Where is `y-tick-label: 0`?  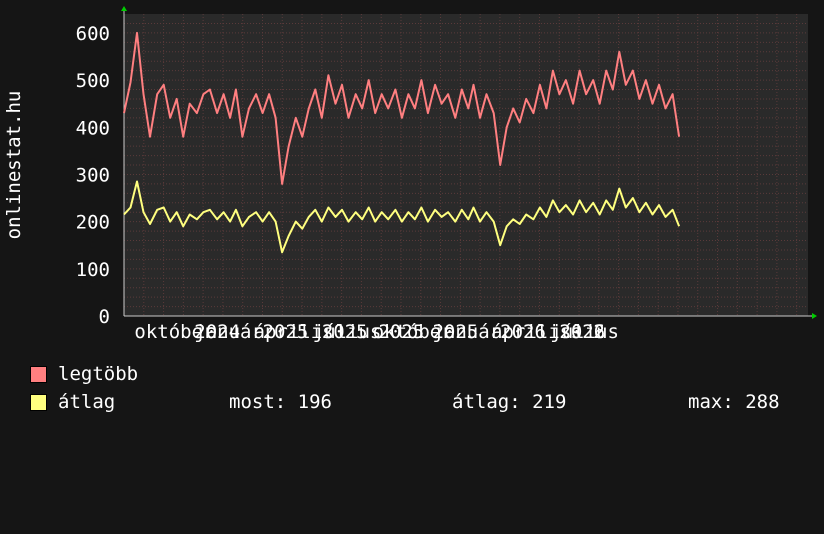 y-tick-label: 0 is located at coordinates (104, 317).